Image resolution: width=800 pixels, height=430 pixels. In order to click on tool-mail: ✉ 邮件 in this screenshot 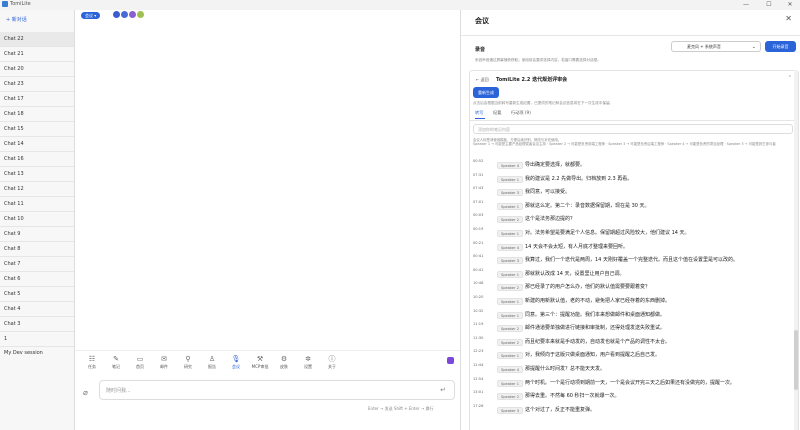, I will do `click(164, 362)`.